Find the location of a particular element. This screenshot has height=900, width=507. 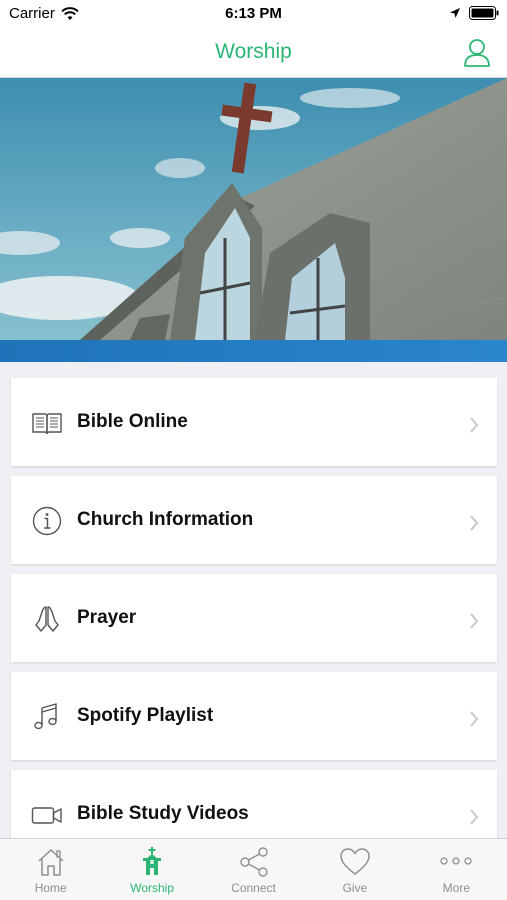

tab-label: Connect is located at coordinates (253, 888).